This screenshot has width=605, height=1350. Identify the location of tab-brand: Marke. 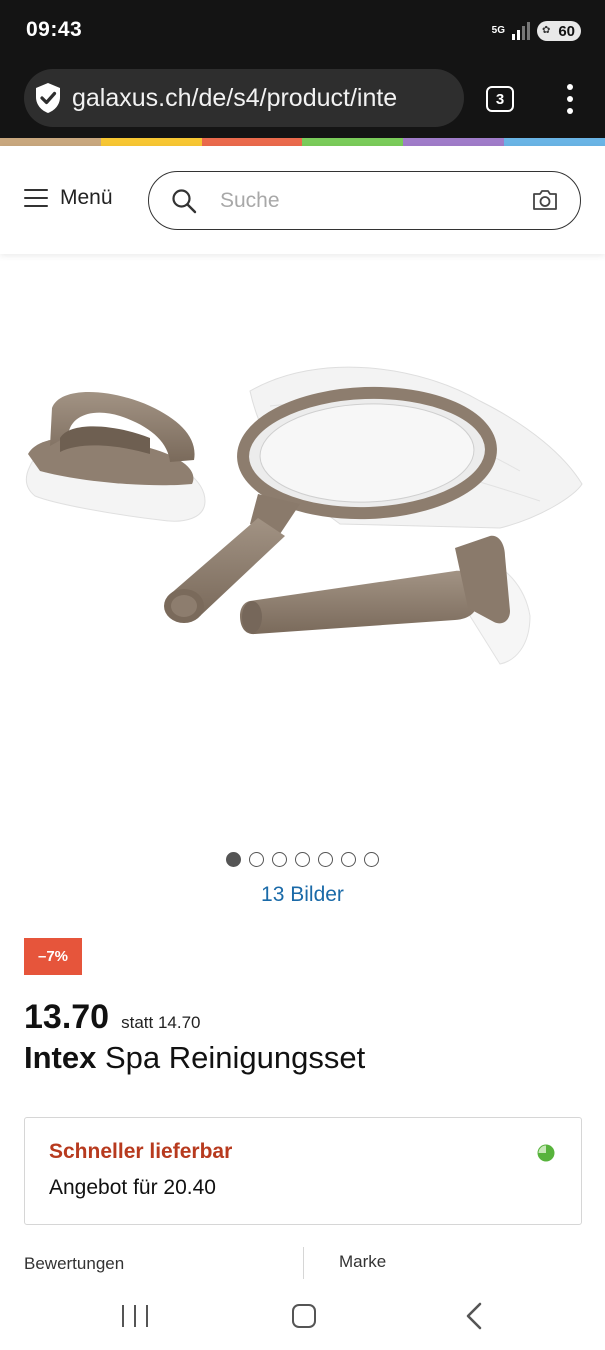
(362, 1262).